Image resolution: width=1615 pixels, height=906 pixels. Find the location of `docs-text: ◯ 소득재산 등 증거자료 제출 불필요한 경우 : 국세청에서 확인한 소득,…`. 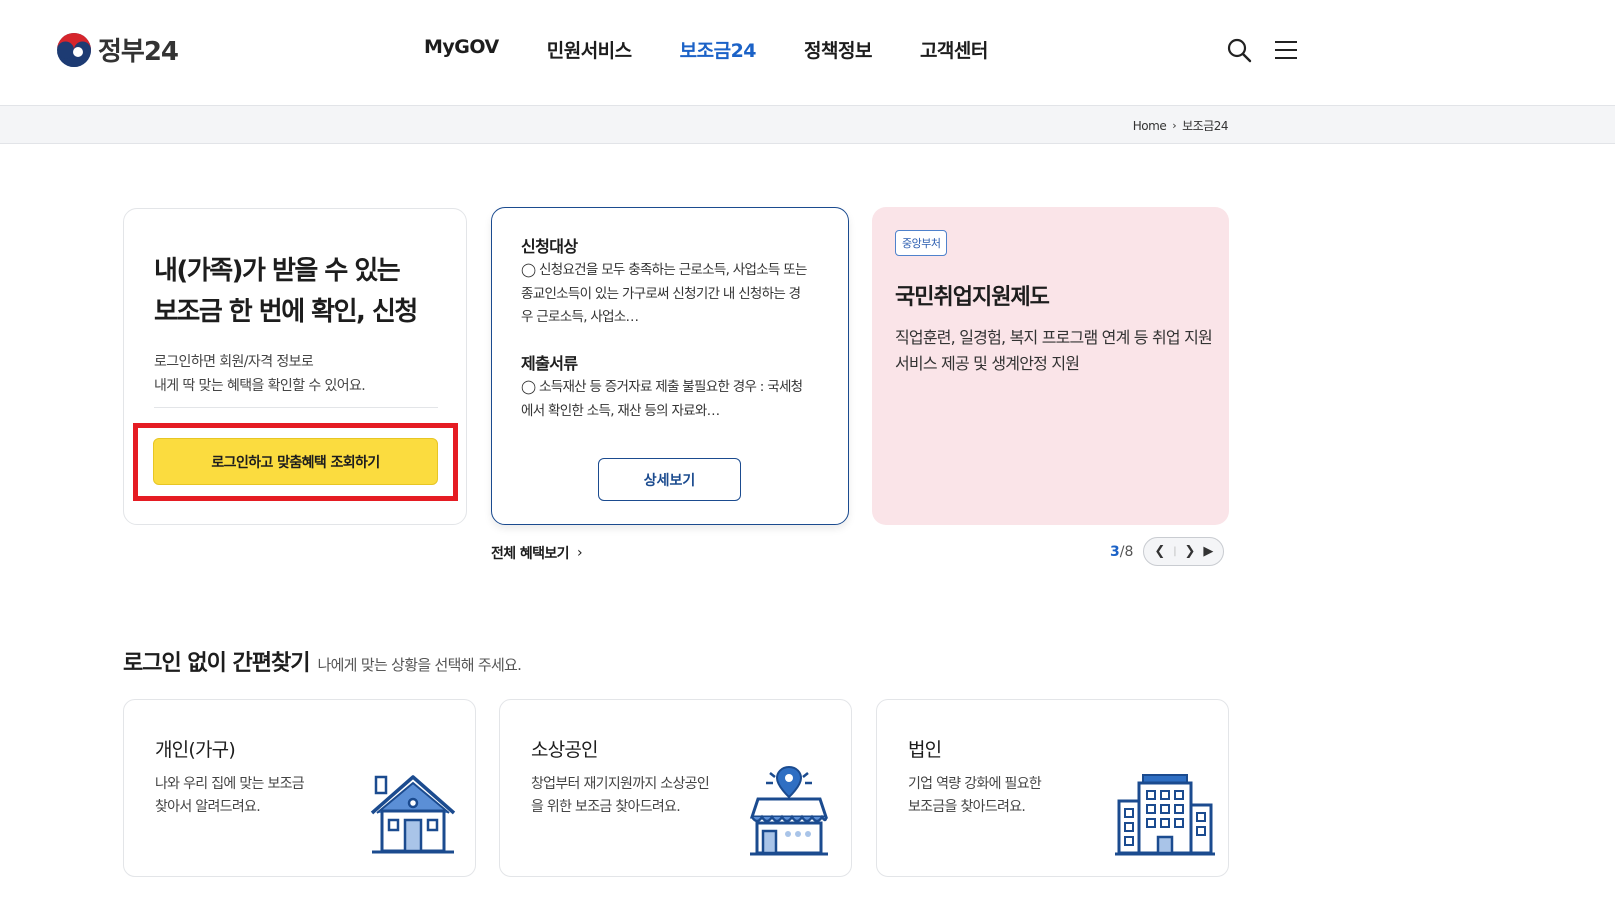

docs-text: ◯ 소득재산 등 증거자료 제출 불필요한 경우 : 국세청에서 확인한 소득,… is located at coordinates (662, 399).